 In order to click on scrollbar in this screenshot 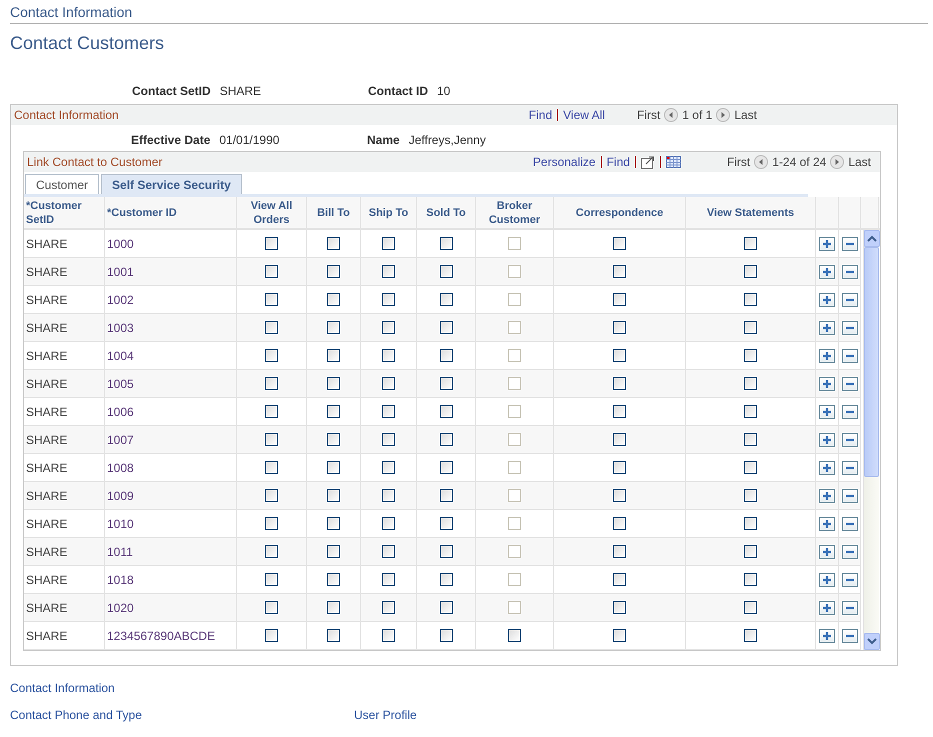, I will do `click(871, 440)`.